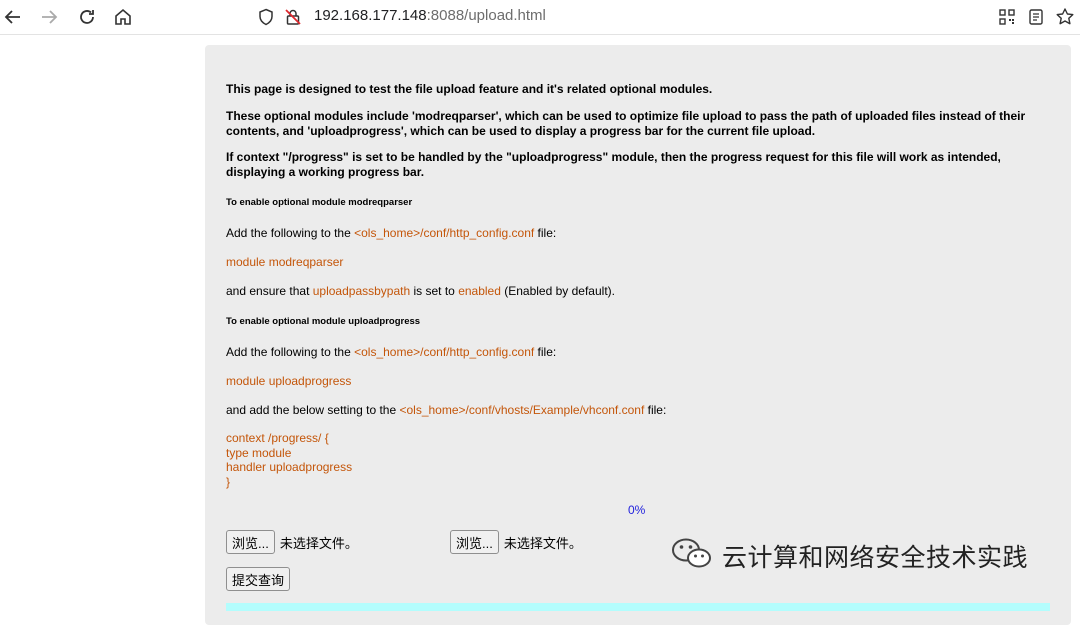 The width and height of the screenshot is (1080, 625). Describe the element at coordinates (49, 17) in the screenshot. I see `forward-icon` at that location.